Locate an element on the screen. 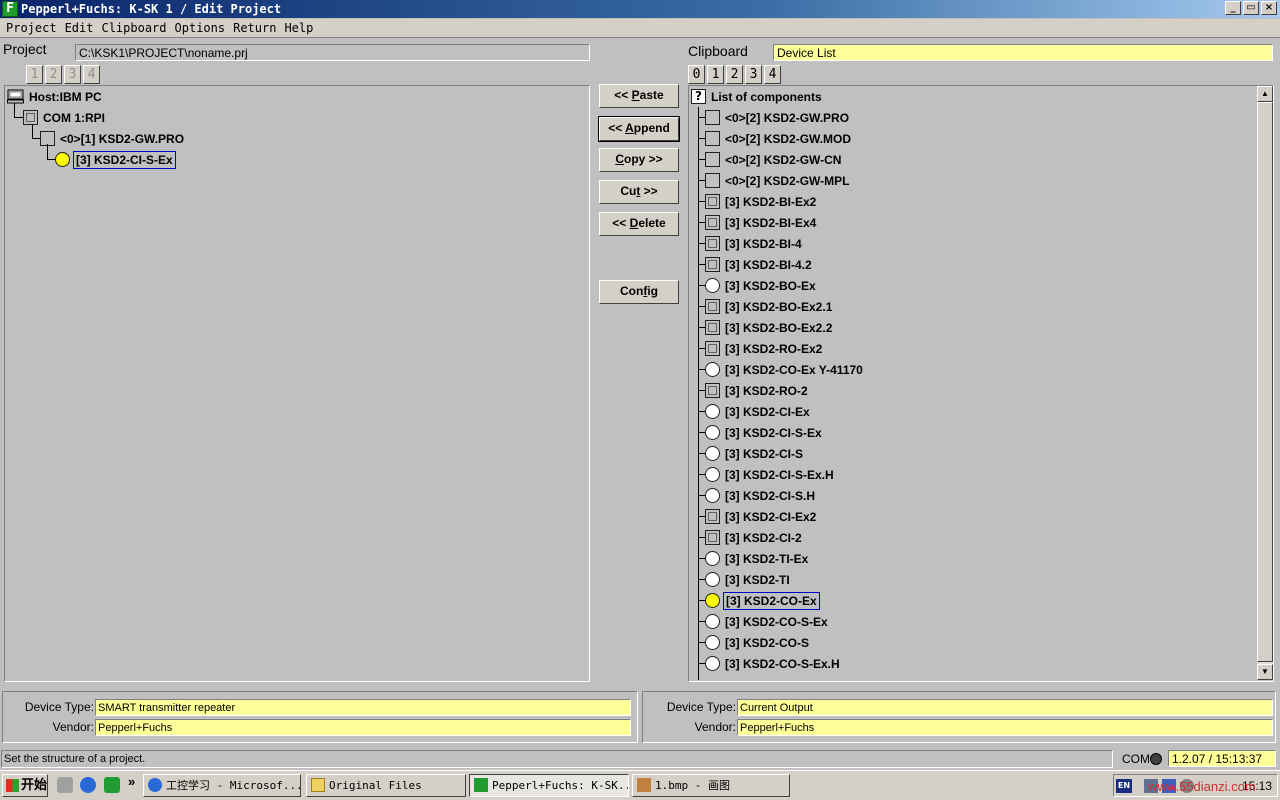 Image resolution: width=1280 pixels, height=800 pixels. paste-button: << Paste is located at coordinates (639, 96).